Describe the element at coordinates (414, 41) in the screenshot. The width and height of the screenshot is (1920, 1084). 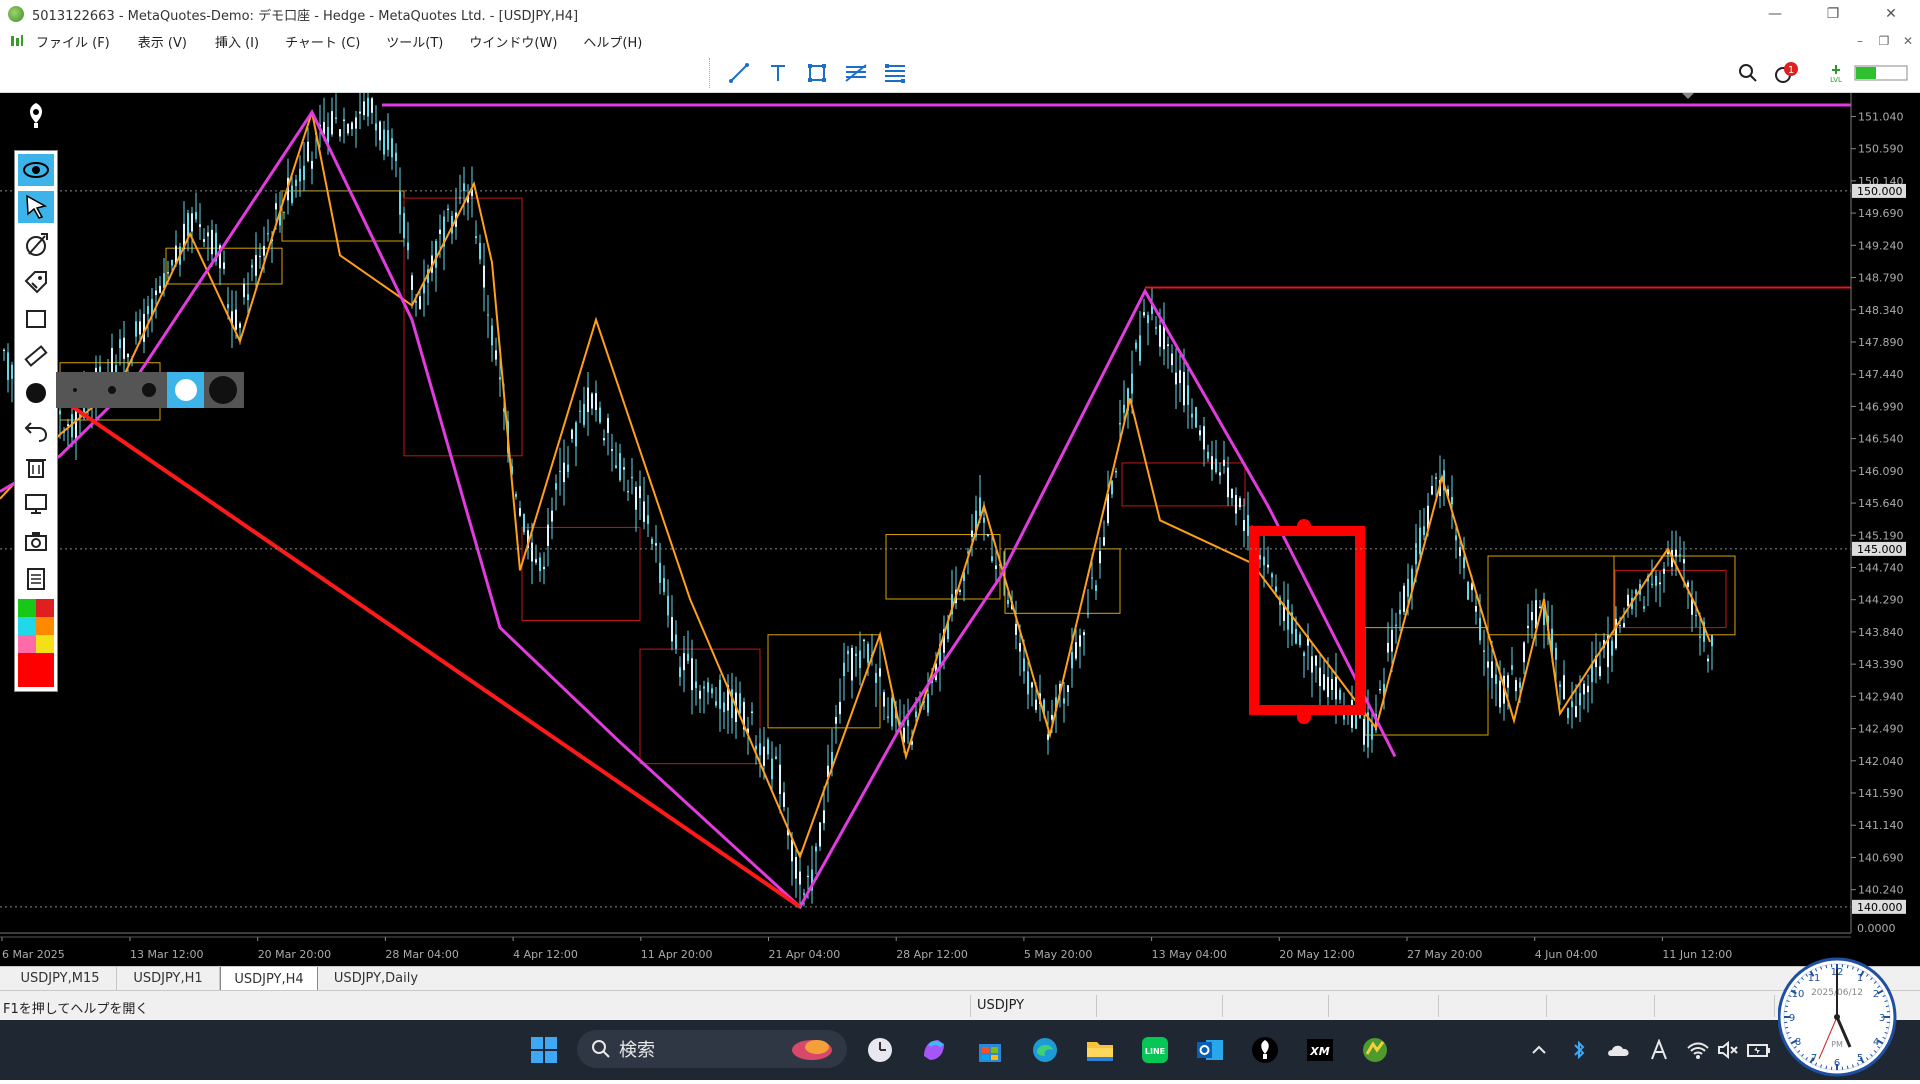
I see `menu-tools: ツール(T)` at that location.